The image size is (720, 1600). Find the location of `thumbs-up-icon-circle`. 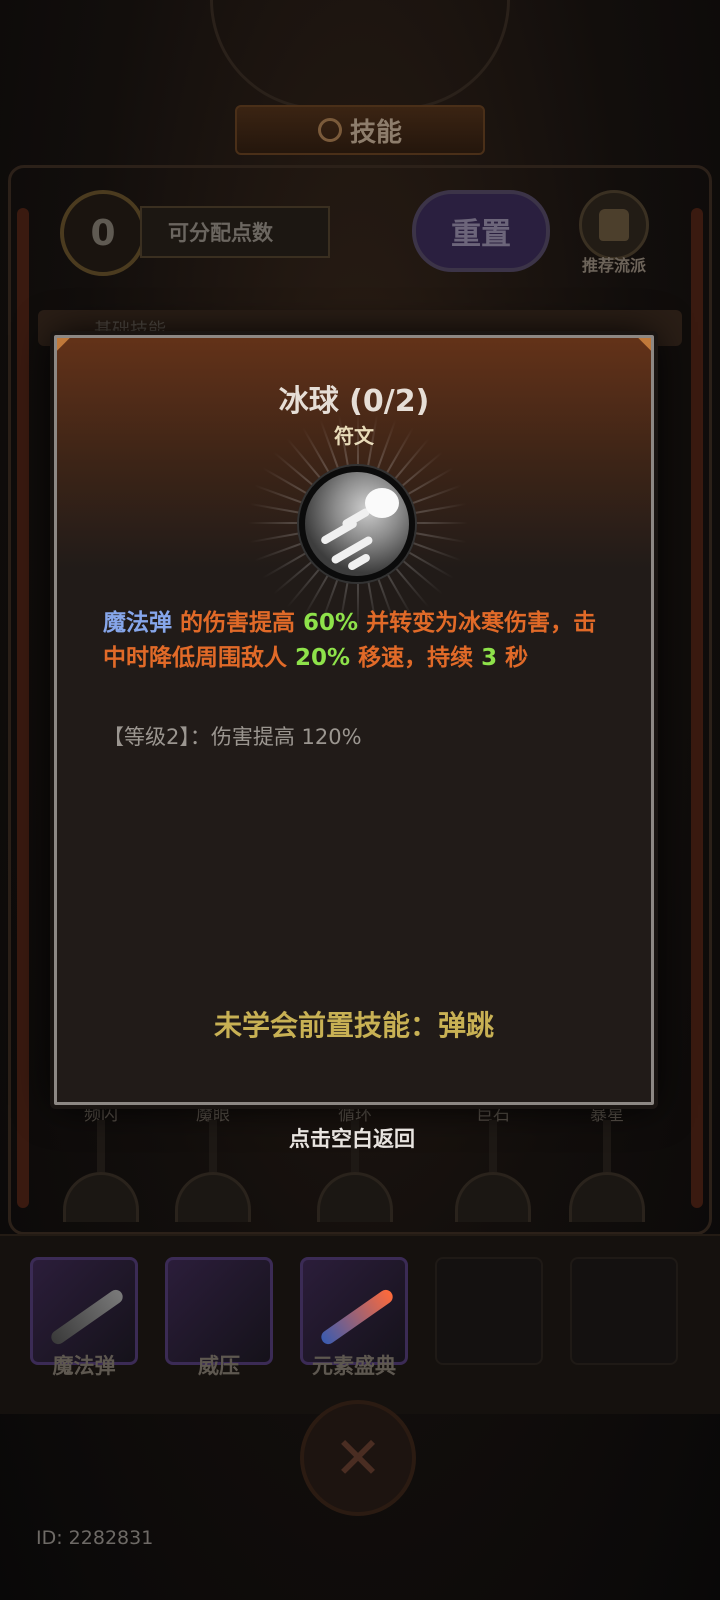

thumbs-up-icon-circle is located at coordinates (614, 225).